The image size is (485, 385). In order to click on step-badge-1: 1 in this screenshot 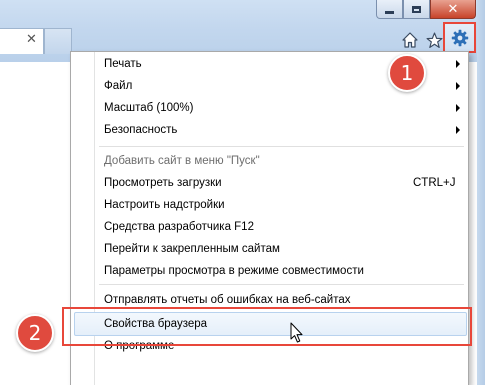, I will do `click(407, 73)`.